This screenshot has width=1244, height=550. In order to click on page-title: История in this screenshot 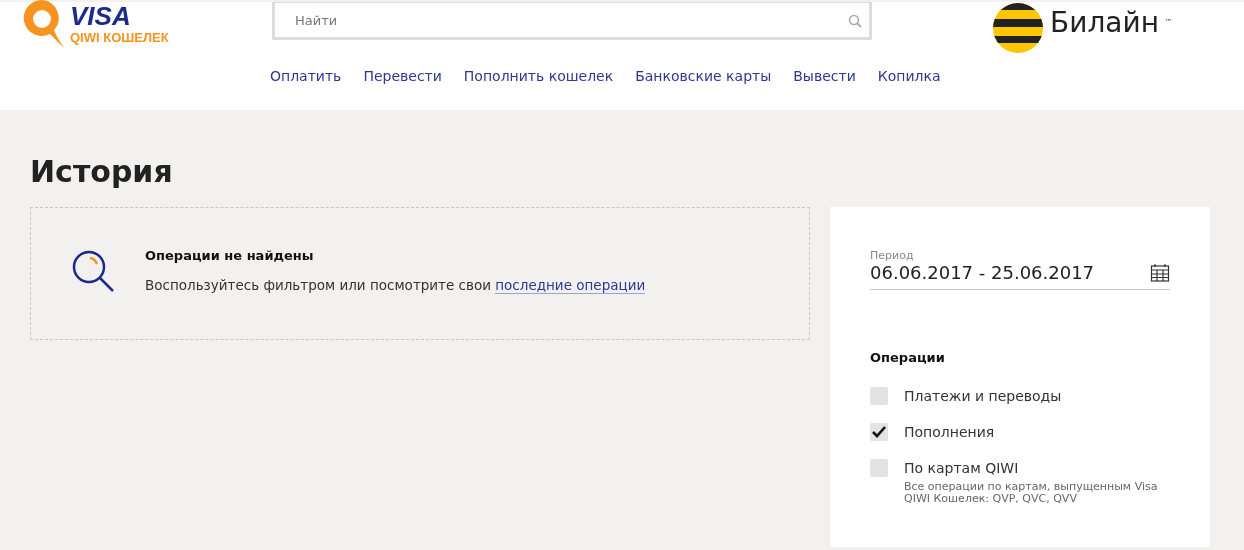, I will do `click(101, 171)`.